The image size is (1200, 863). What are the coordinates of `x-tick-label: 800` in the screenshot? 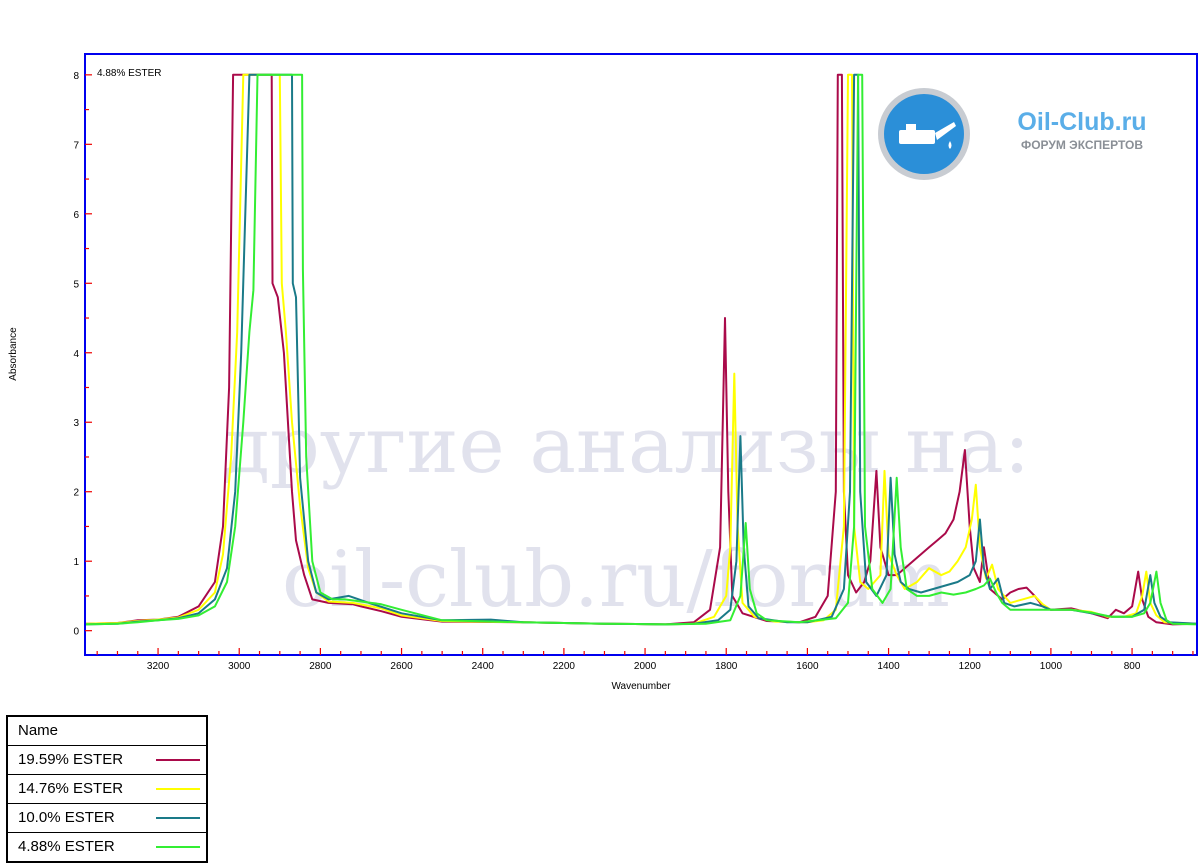 It's located at (1132, 666).